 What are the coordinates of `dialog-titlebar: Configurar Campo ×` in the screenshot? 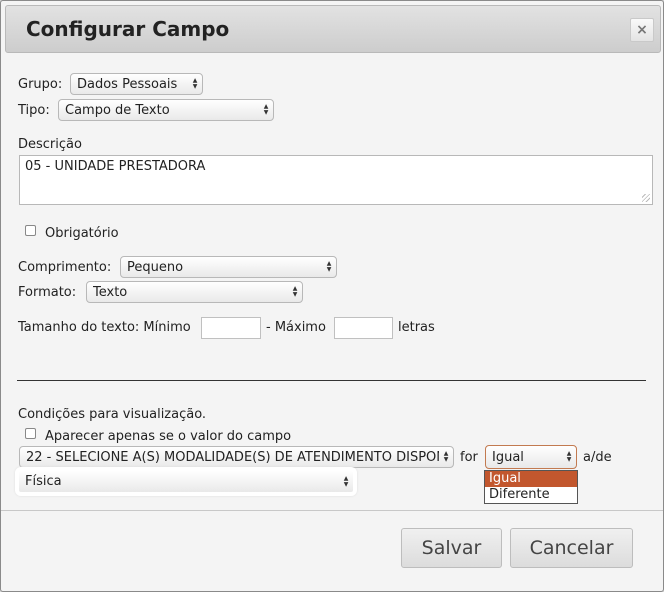 It's located at (333, 29).